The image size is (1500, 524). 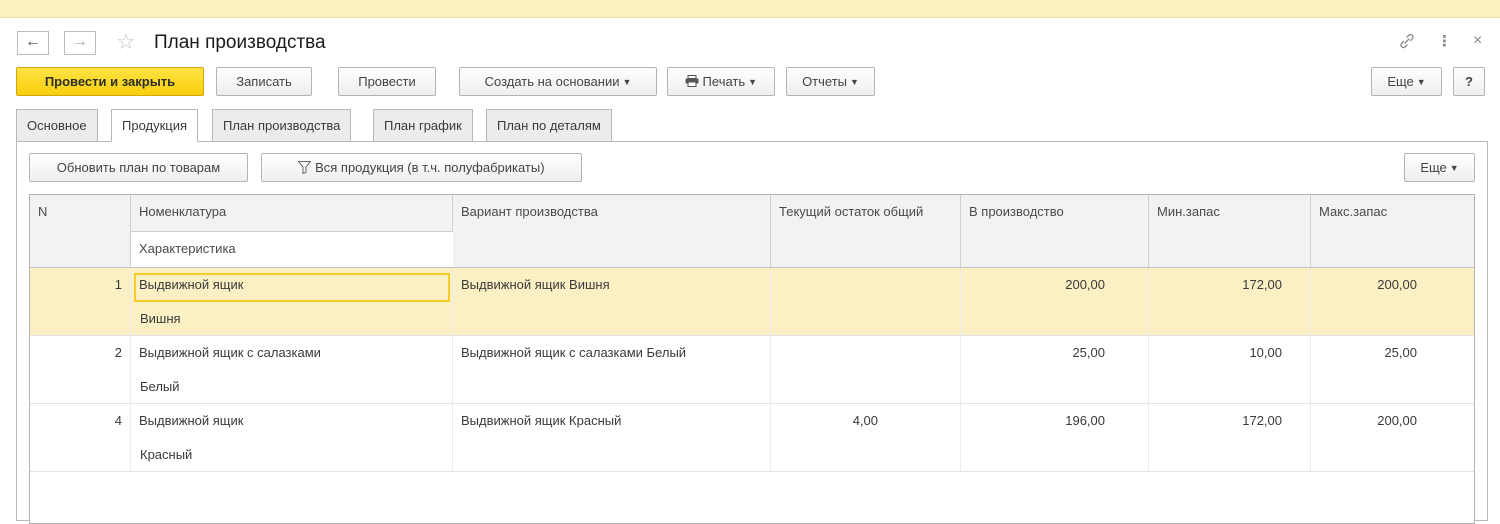 I want to click on help-button: ?, so click(x=1469, y=81).